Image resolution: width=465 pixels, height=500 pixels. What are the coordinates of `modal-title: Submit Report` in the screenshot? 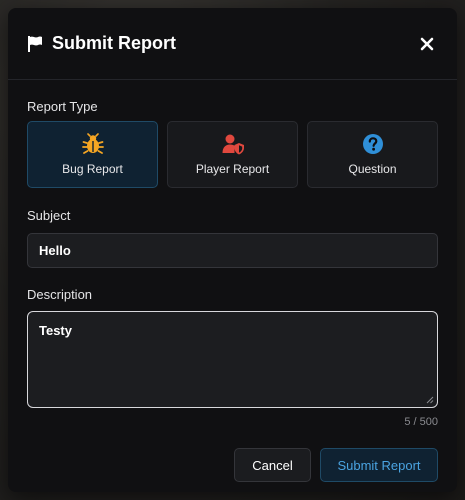 It's located at (114, 43).